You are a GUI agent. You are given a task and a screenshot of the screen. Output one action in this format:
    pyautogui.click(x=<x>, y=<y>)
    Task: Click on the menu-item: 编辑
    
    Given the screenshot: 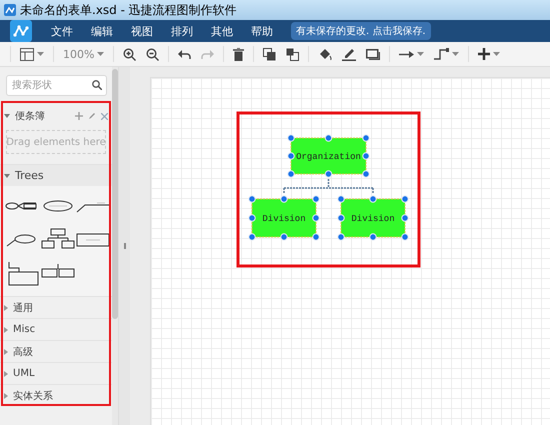 What is the action you would take?
    pyautogui.click(x=102, y=31)
    